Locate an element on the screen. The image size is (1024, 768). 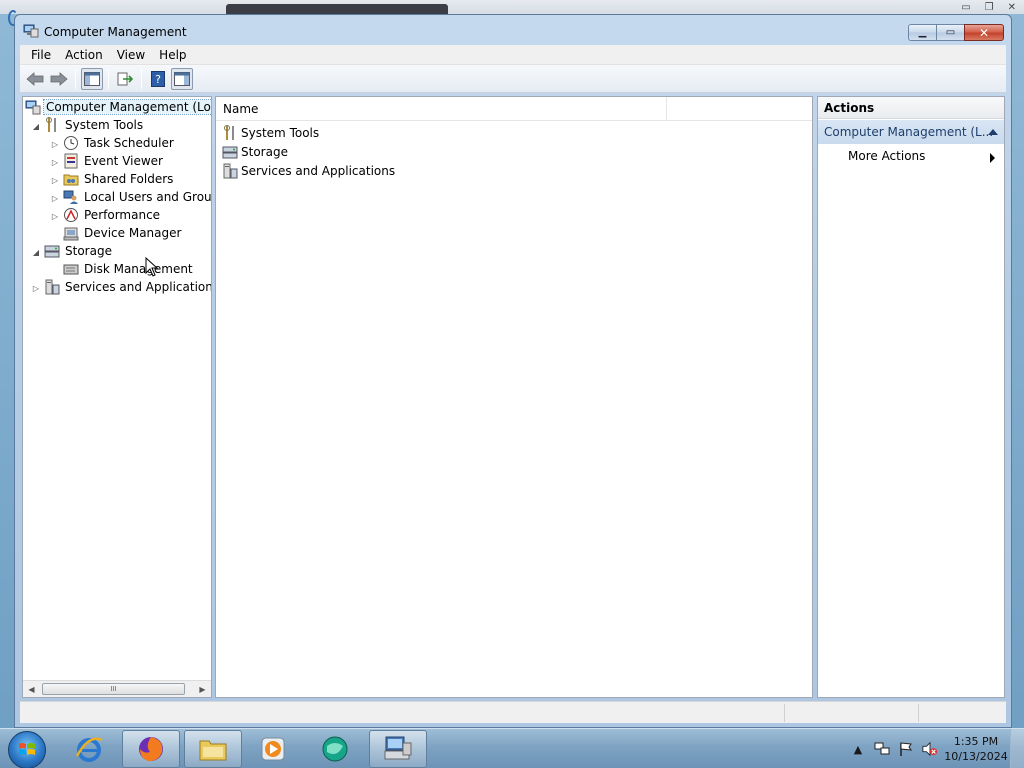
back-button is located at coordinates (35, 79).